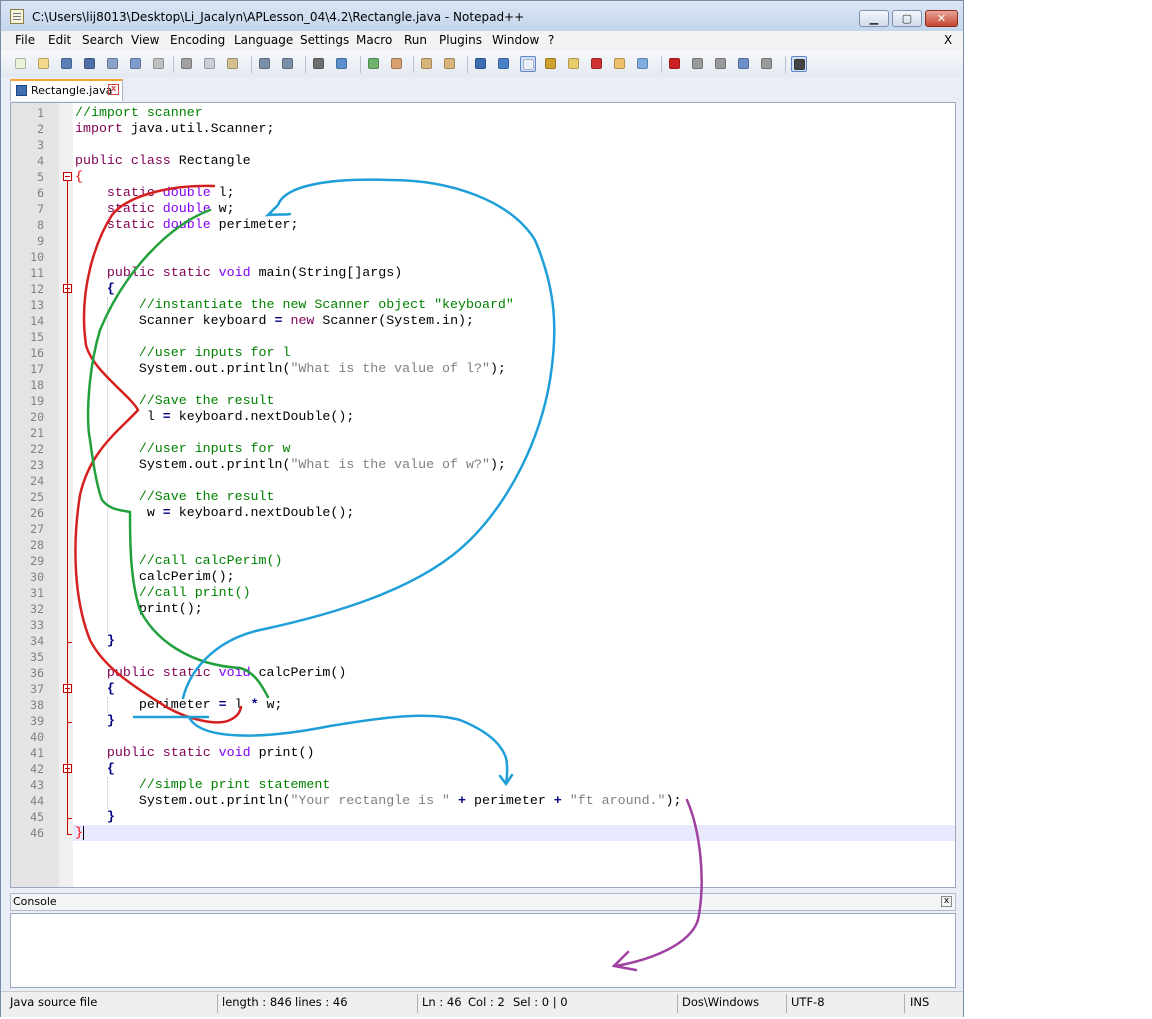 The height and width of the screenshot is (1019, 1152). Describe the element at coordinates (551, 64) in the screenshot. I see `user-language-icon` at that location.